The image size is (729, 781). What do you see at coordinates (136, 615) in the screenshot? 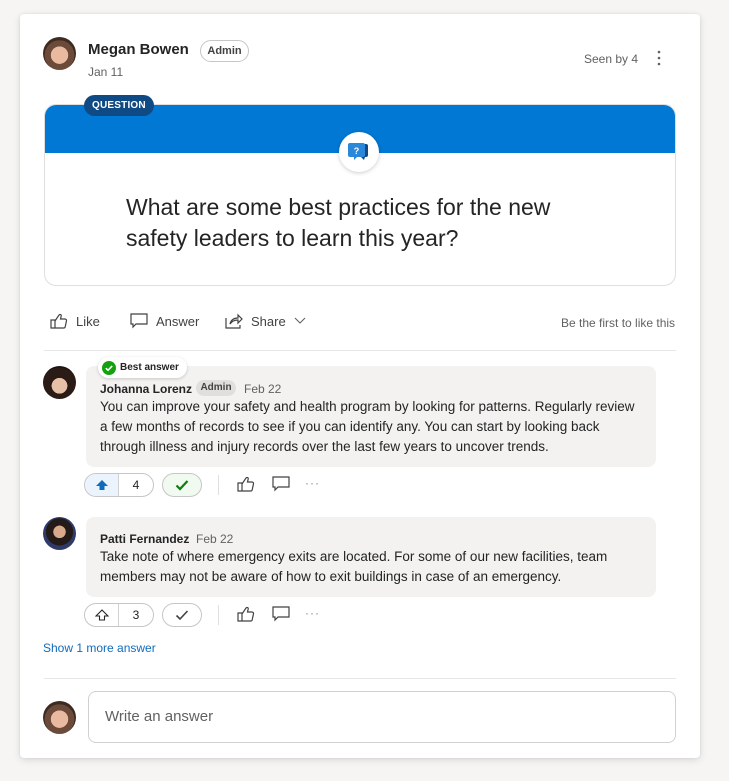
I see `upvote-count: 3` at bounding box center [136, 615].